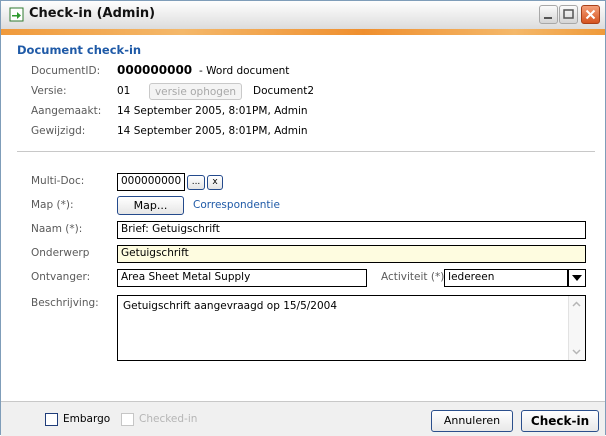 The width and height of the screenshot is (606, 436). I want to click on multidoc-label: Multi-Doc:, so click(58, 181).